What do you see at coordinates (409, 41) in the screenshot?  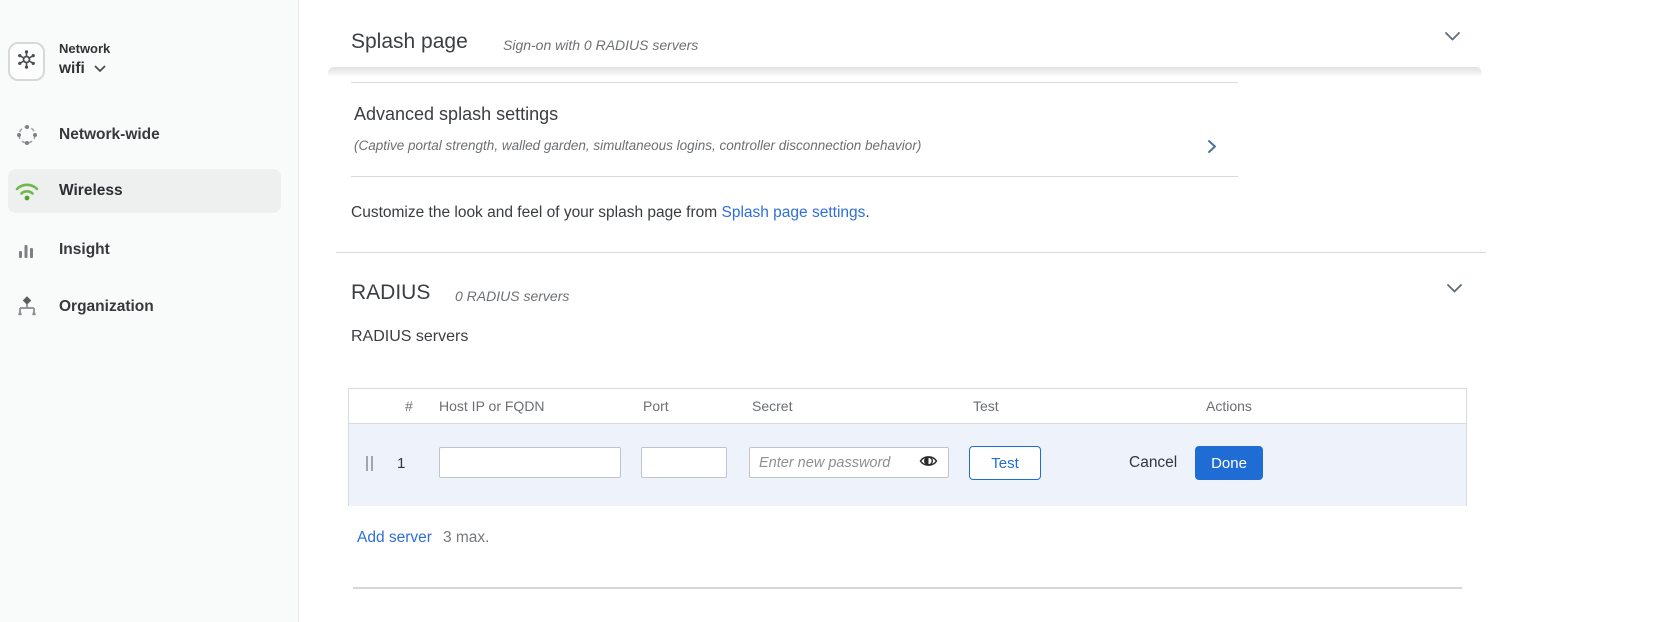 I see `splash-page-title: Splash page` at bounding box center [409, 41].